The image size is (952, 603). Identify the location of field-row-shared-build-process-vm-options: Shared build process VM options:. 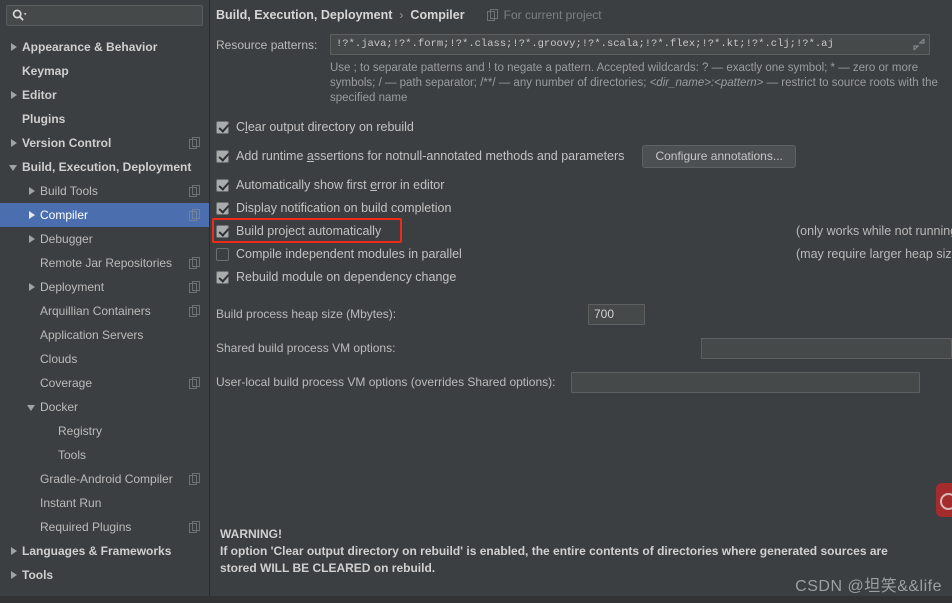
(584, 348).